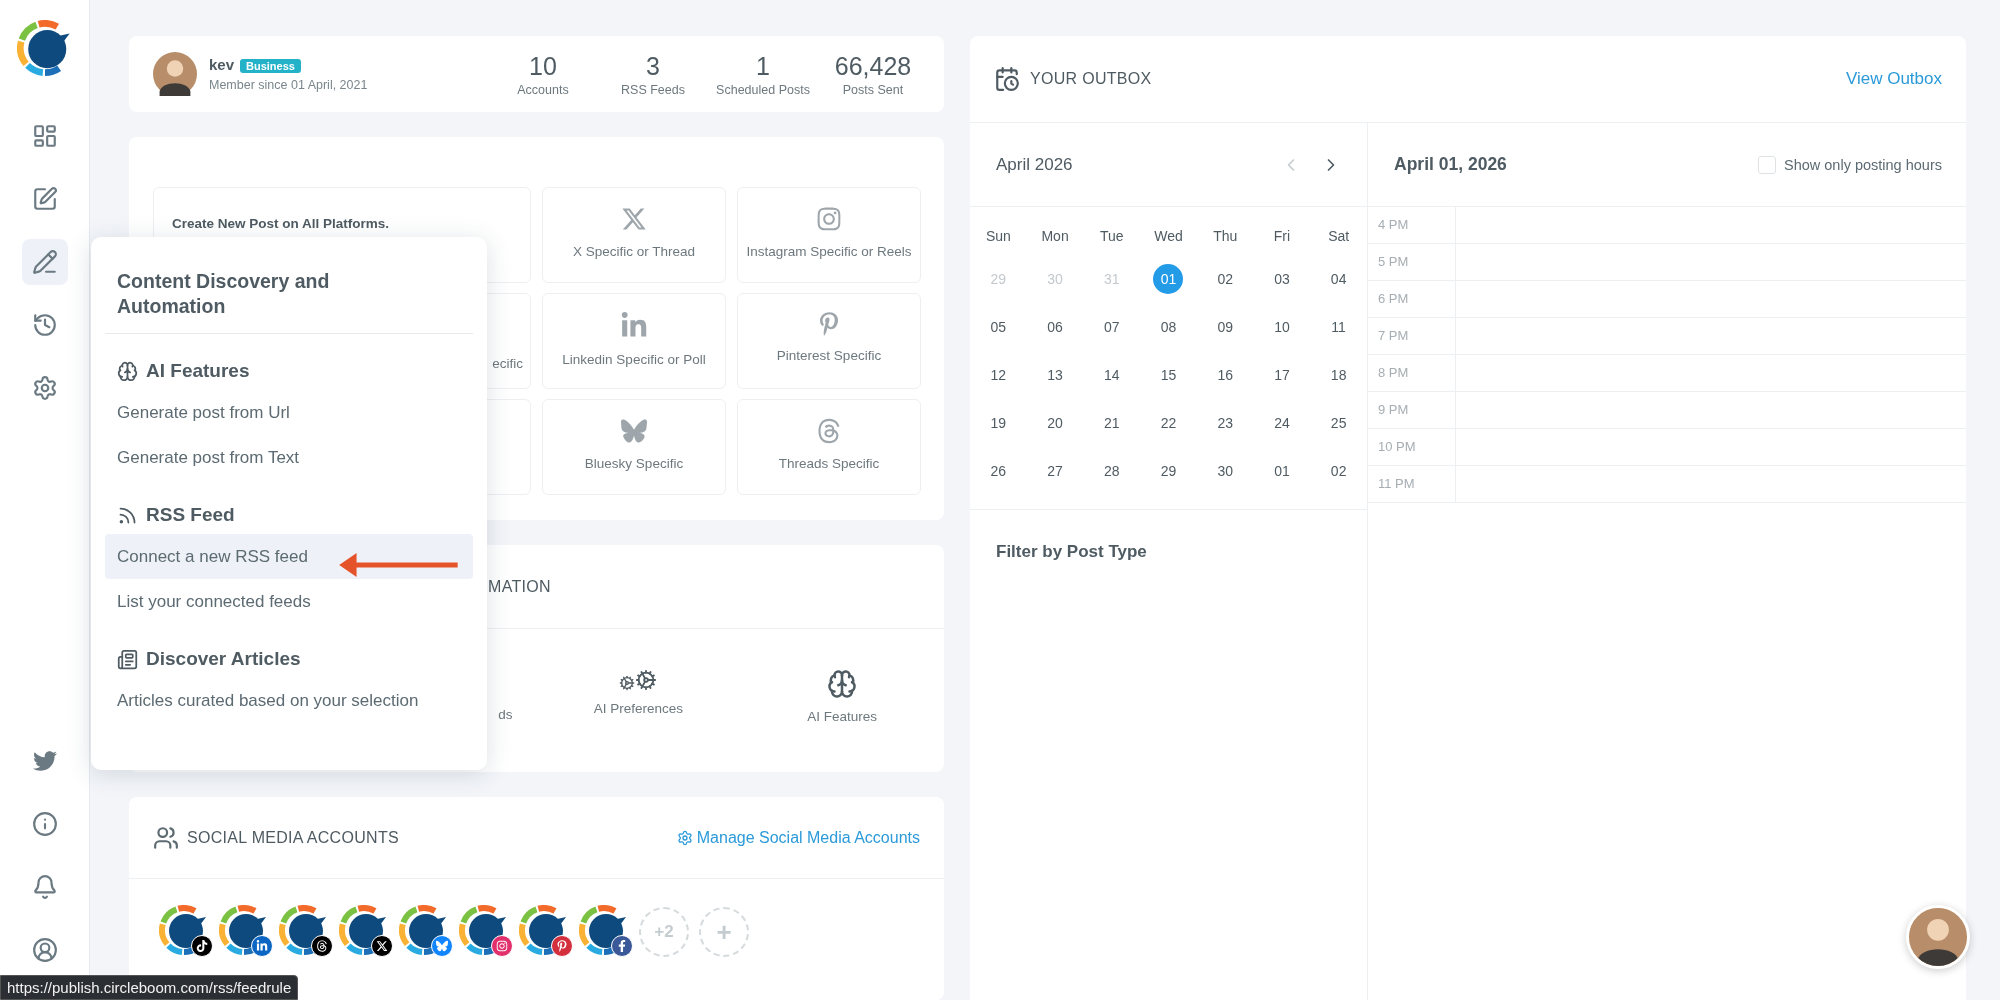 Image resolution: width=2000 pixels, height=1000 pixels. Describe the element at coordinates (289, 556) in the screenshot. I see `menu-item: Connect a new RSS feed` at that location.